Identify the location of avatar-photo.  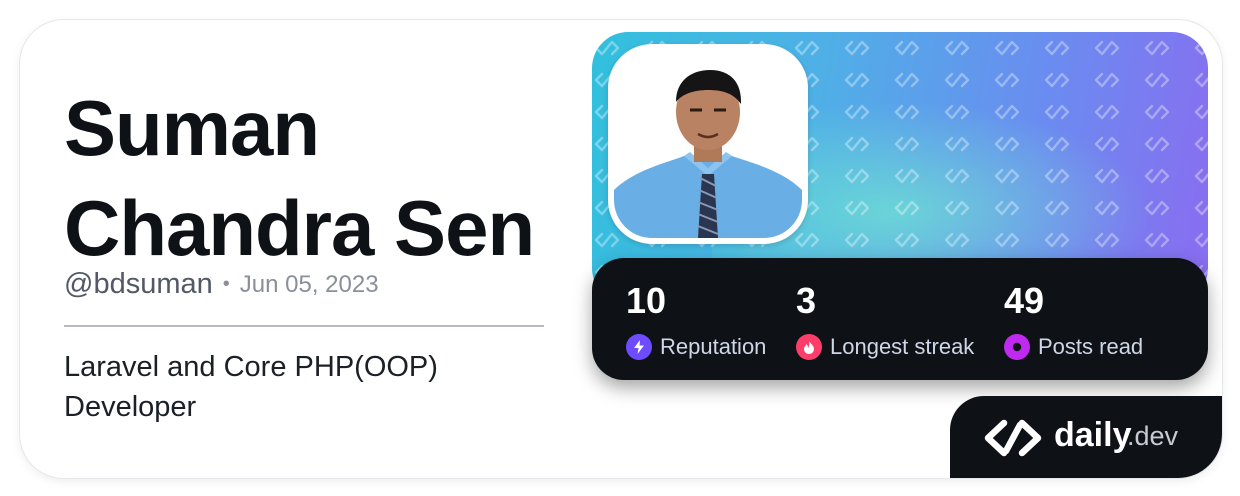
(708, 144).